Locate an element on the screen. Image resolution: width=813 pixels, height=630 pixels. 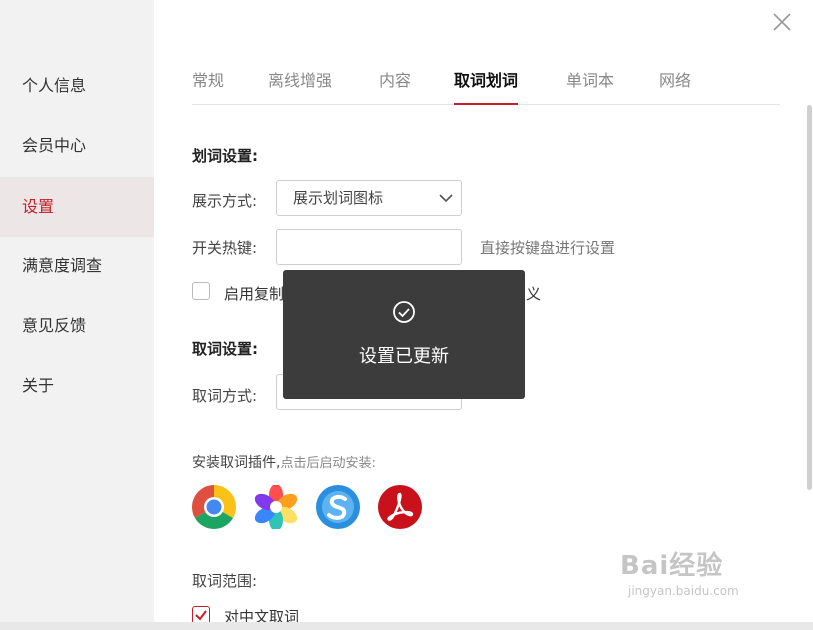
sogou-browser-plugin-icon is located at coordinates (338, 507).